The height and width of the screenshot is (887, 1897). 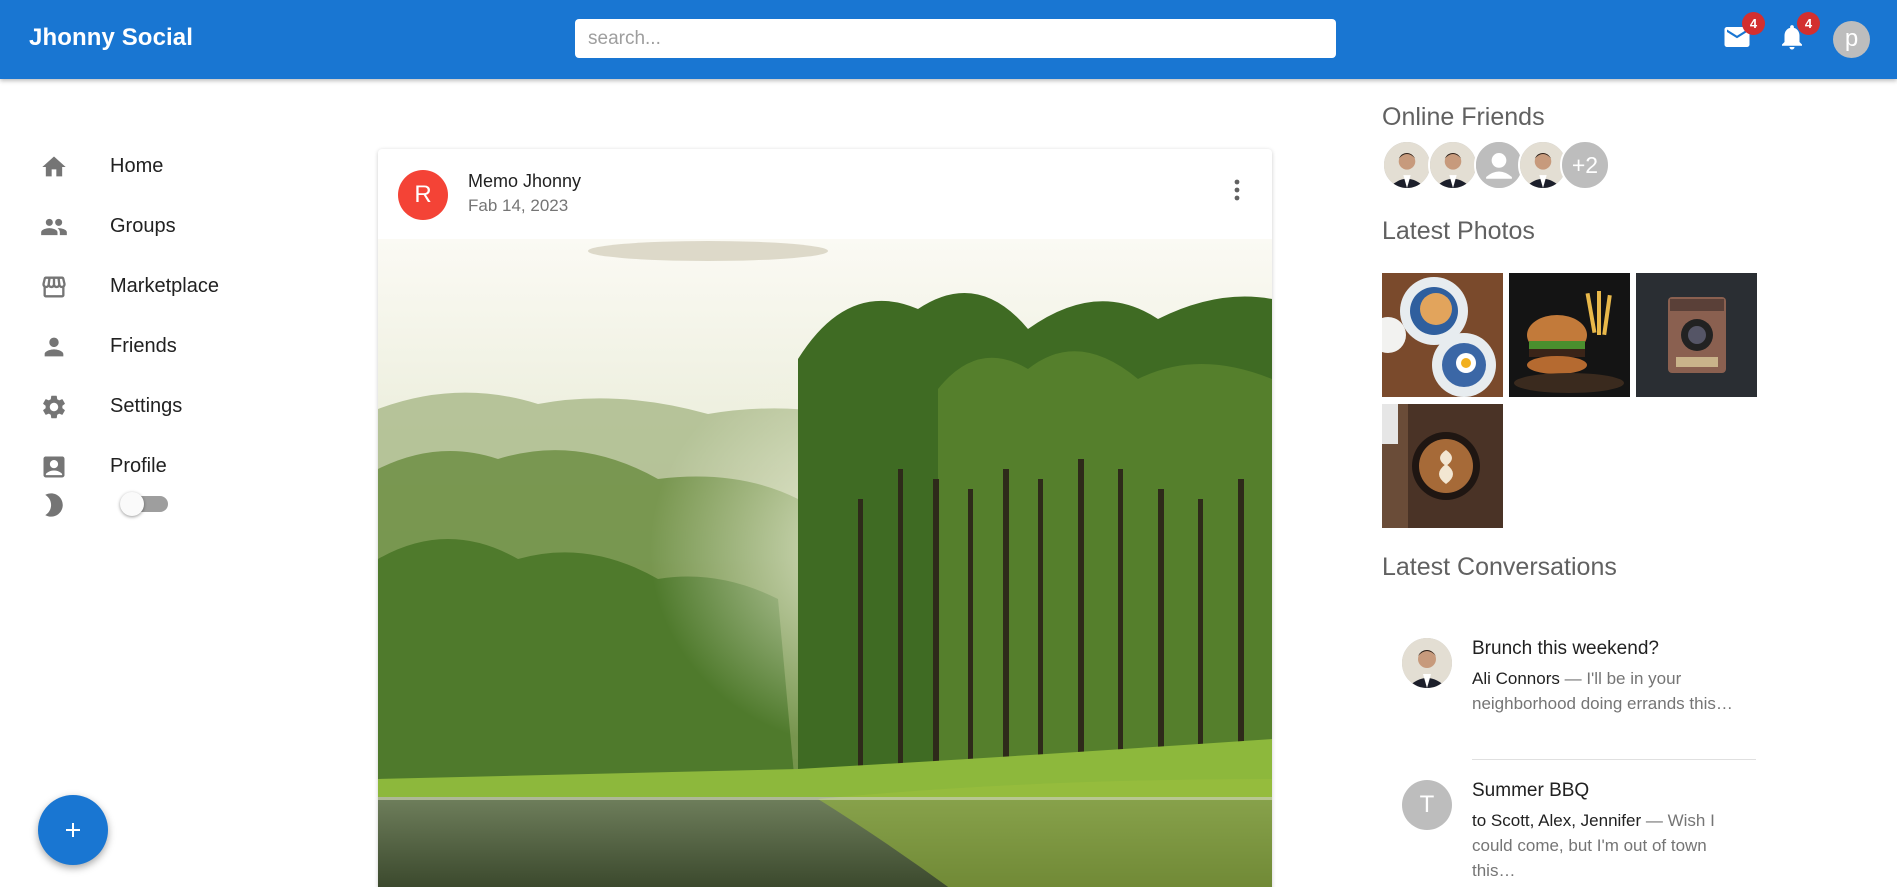 What do you see at coordinates (169, 167) in the screenshot?
I see `sidebar-item-home: Home` at bounding box center [169, 167].